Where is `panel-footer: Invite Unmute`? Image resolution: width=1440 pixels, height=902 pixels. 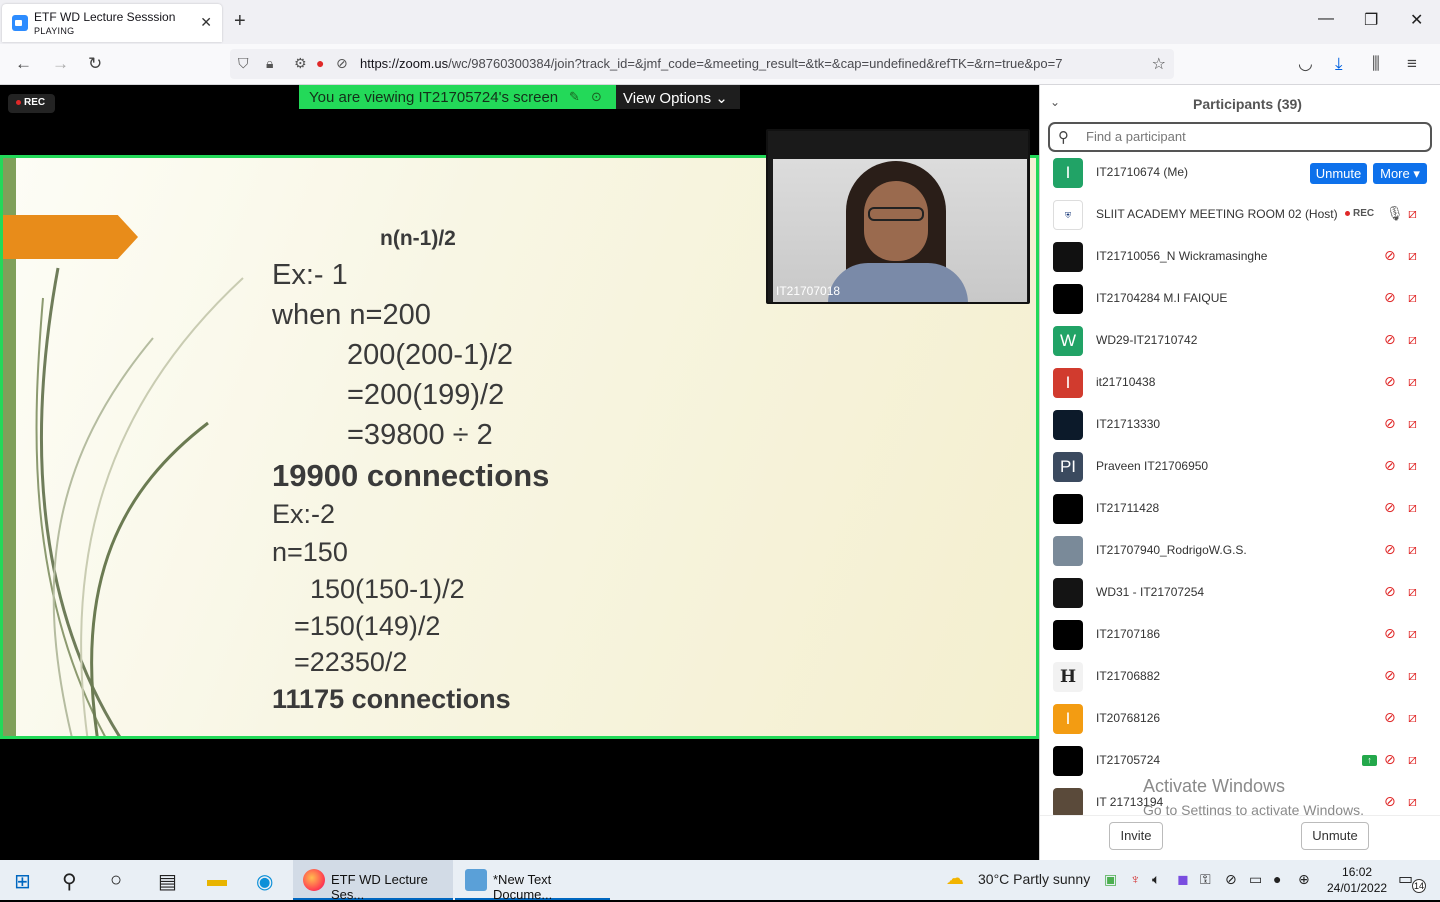
panel-footer: Invite Unmute is located at coordinates (1240, 837).